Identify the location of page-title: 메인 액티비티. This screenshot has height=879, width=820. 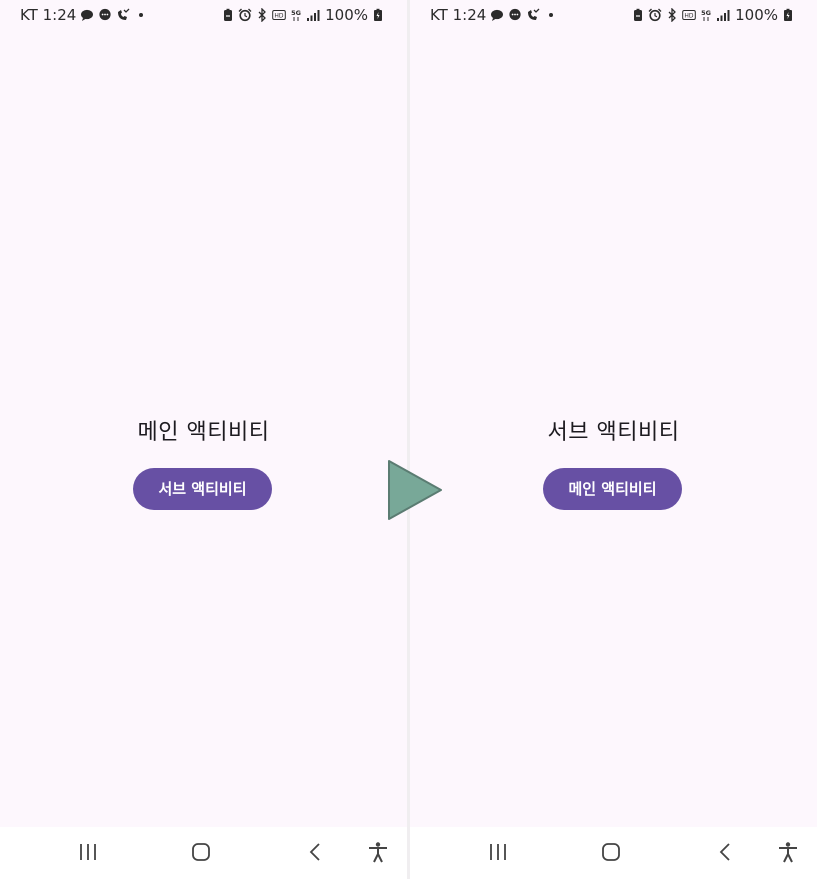
(203, 432).